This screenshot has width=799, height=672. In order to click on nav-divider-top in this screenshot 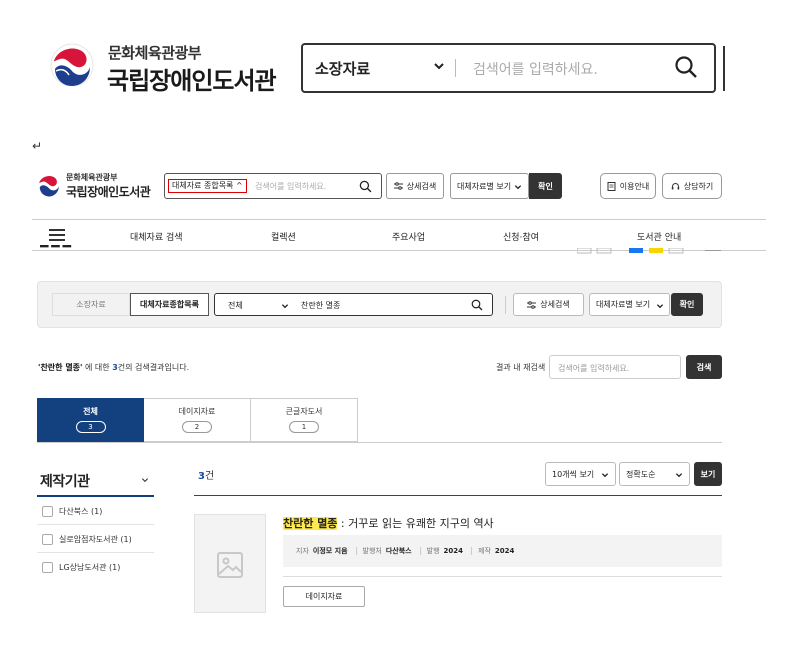, I will do `click(399, 219)`.